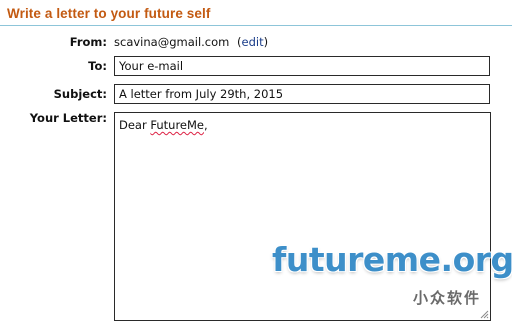  I want to click on watermark-logo: futureme.org, so click(392, 259).